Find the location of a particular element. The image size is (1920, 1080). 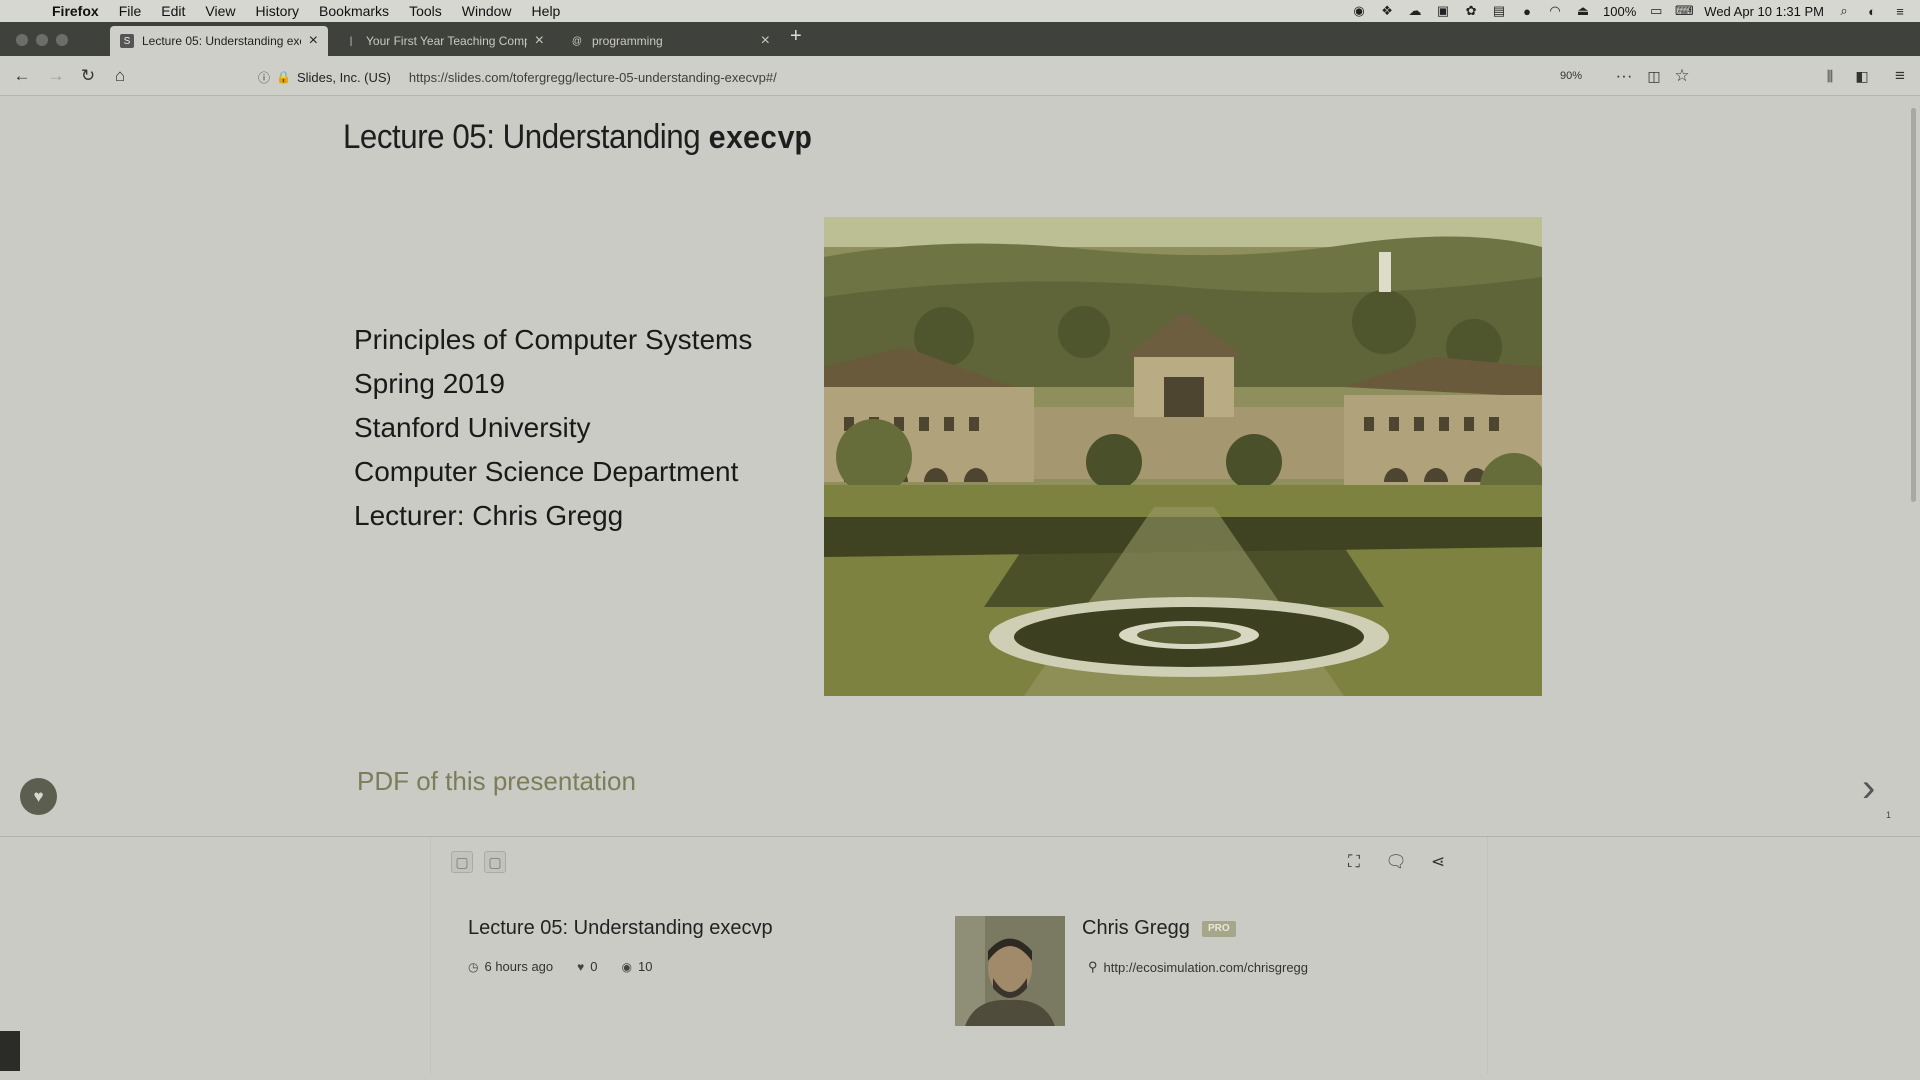

slide-number: 1 is located at coordinates (1889, 815).